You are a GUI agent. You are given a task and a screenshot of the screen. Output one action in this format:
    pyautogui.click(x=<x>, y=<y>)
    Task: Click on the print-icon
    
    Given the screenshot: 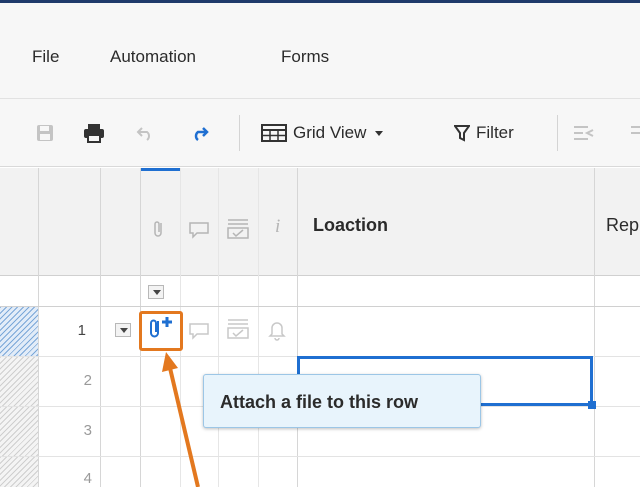 What is the action you would take?
    pyautogui.click(x=94, y=133)
    